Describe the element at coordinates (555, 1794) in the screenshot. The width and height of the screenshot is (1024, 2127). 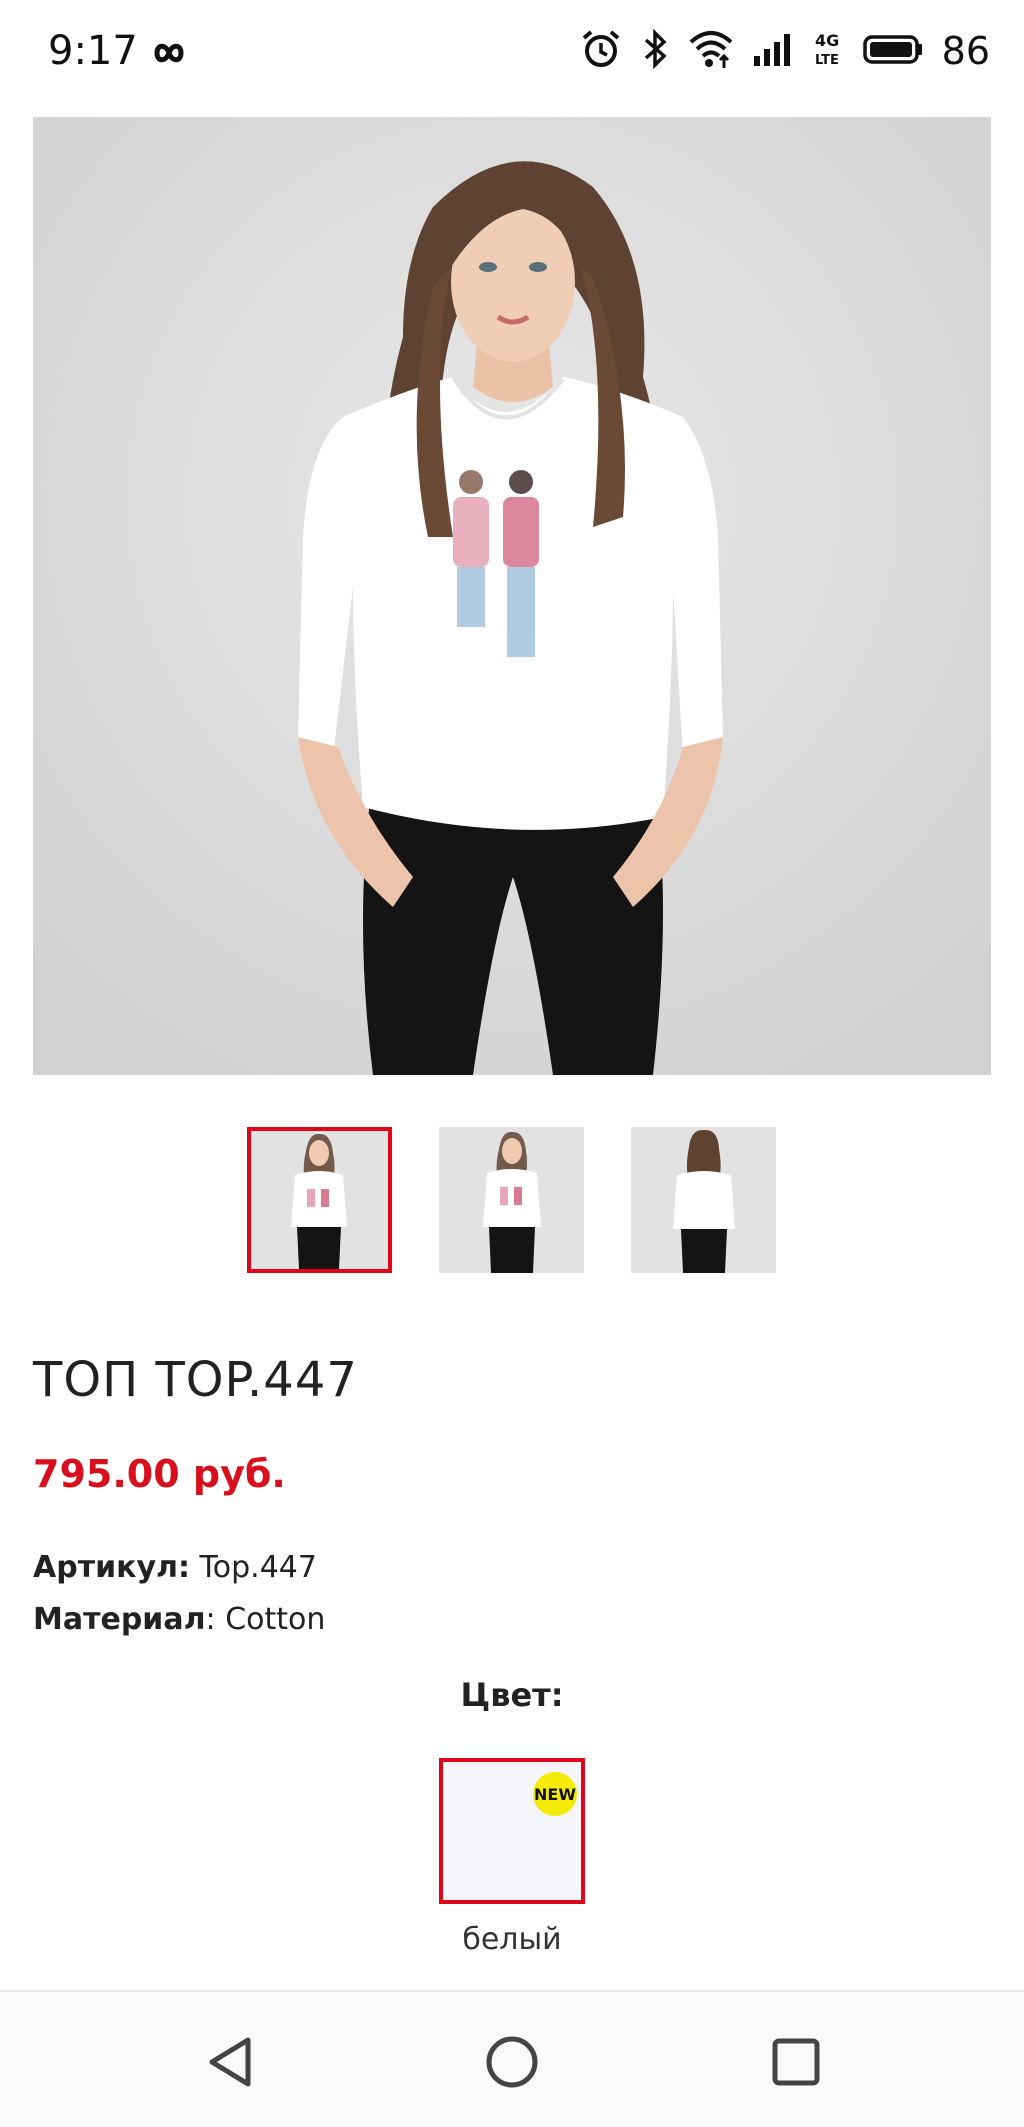
I see `new-badge: NEW` at that location.